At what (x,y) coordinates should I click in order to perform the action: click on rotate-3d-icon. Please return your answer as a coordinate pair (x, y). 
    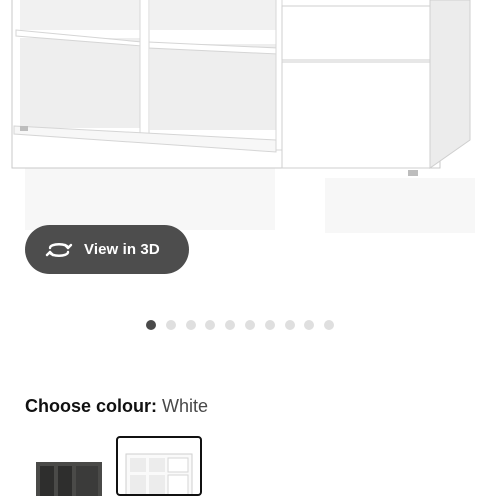
    Looking at the image, I should click on (60, 250).